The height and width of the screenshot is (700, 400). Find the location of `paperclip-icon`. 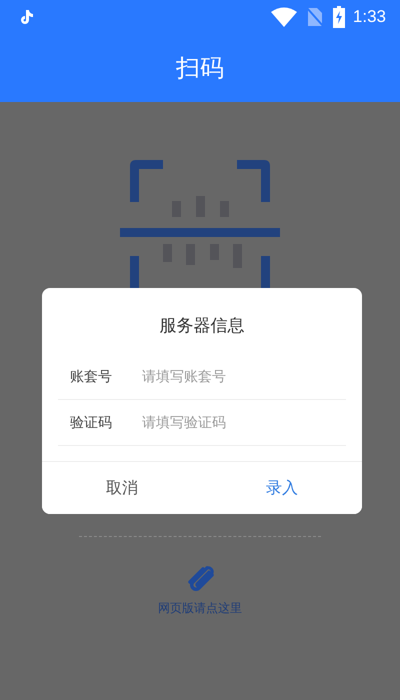

paperclip-icon is located at coordinates (200, 579).